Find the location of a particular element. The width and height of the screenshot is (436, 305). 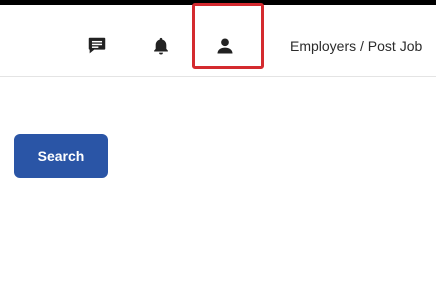

employers-post-job-link: Employers / Post Job is located at coordinates (356, 46).